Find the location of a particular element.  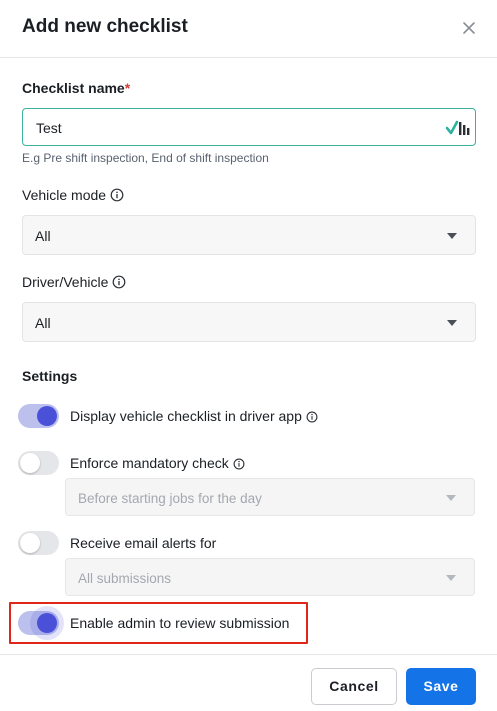

dialog-header: Add new checklist is located at coordinates (248, 29).